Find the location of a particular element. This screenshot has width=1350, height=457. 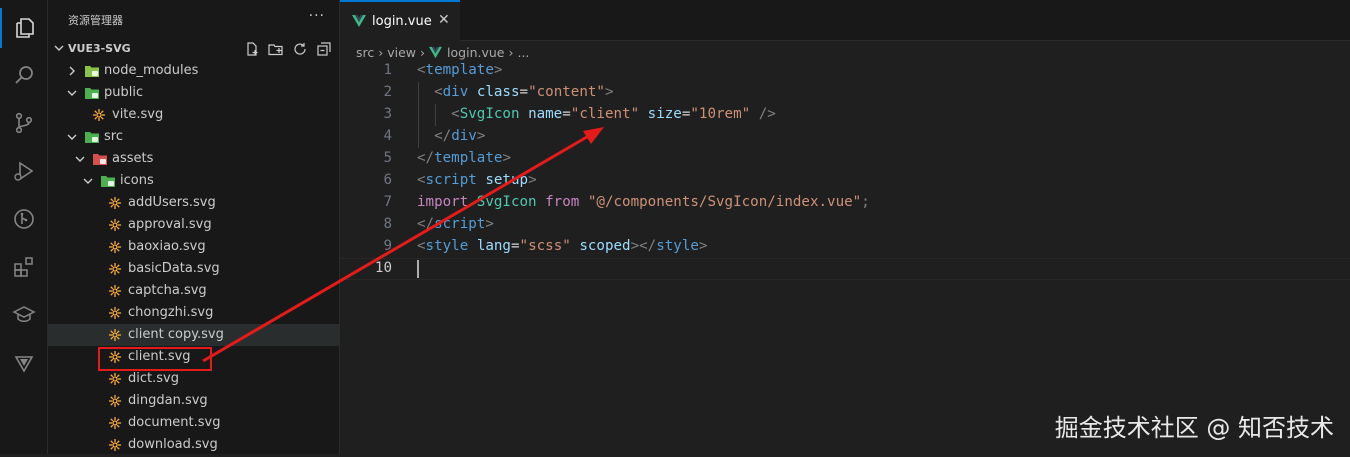

code-token: ></ is located at coordinates (643, 246).